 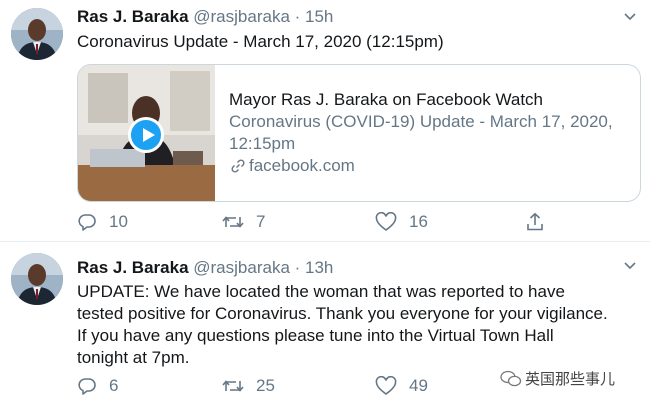 I want to click on reply-button: 10, so click(x=102, y=222).